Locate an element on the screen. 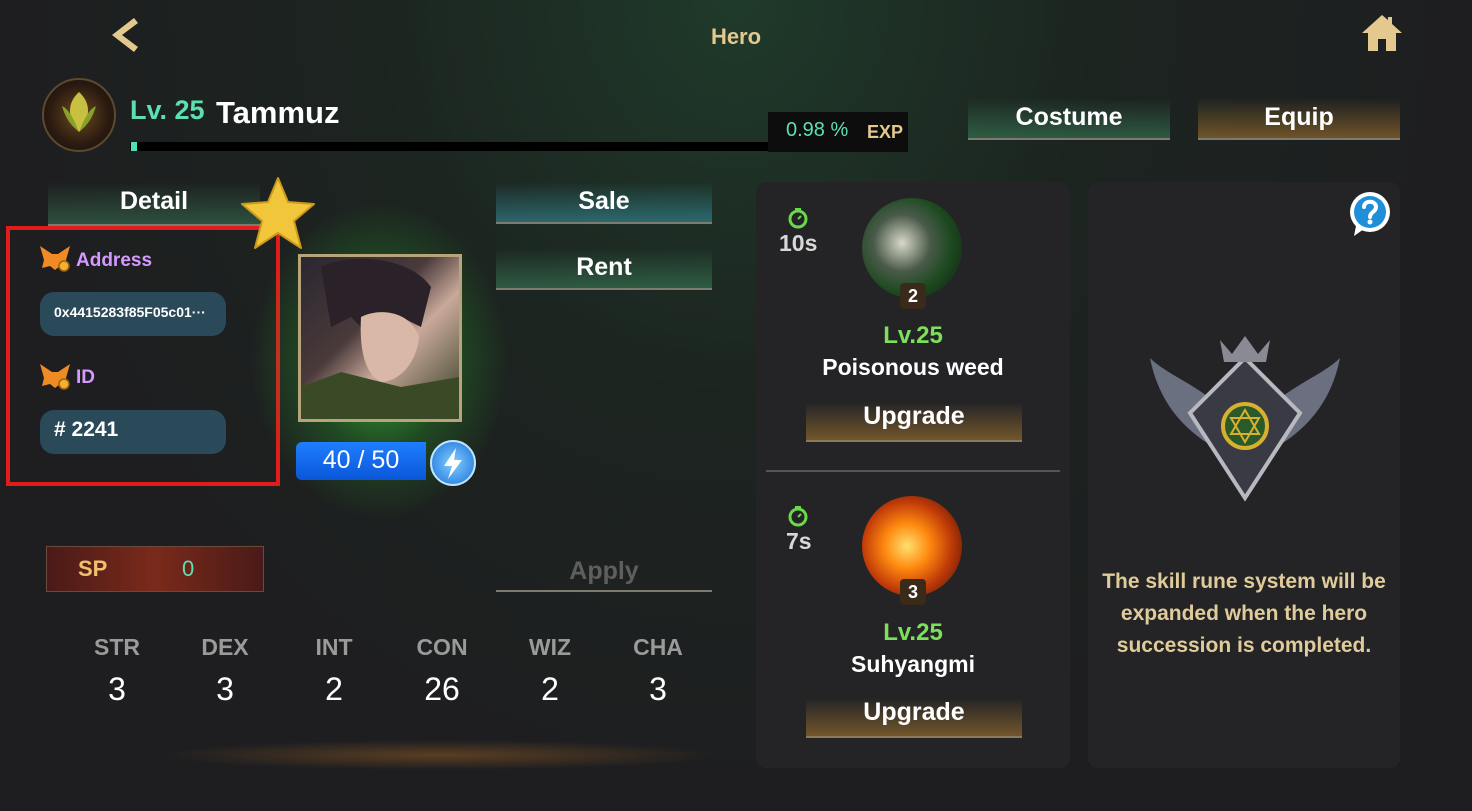  stat-value: 26 is located at coordinates (442, 689).